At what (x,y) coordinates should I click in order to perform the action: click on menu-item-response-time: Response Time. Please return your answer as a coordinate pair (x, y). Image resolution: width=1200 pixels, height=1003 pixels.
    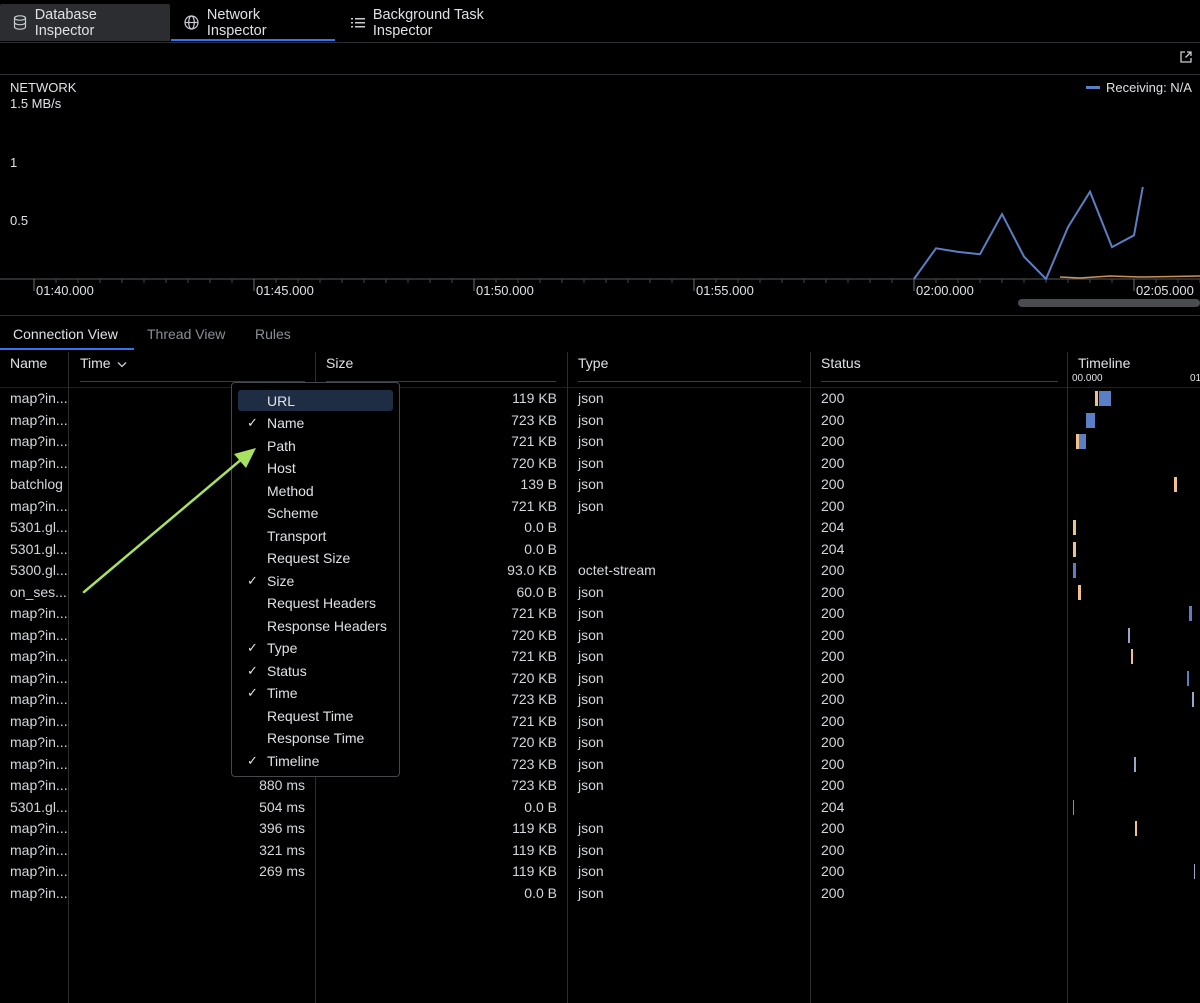
    Looking at the image, I should click on (315, 738).